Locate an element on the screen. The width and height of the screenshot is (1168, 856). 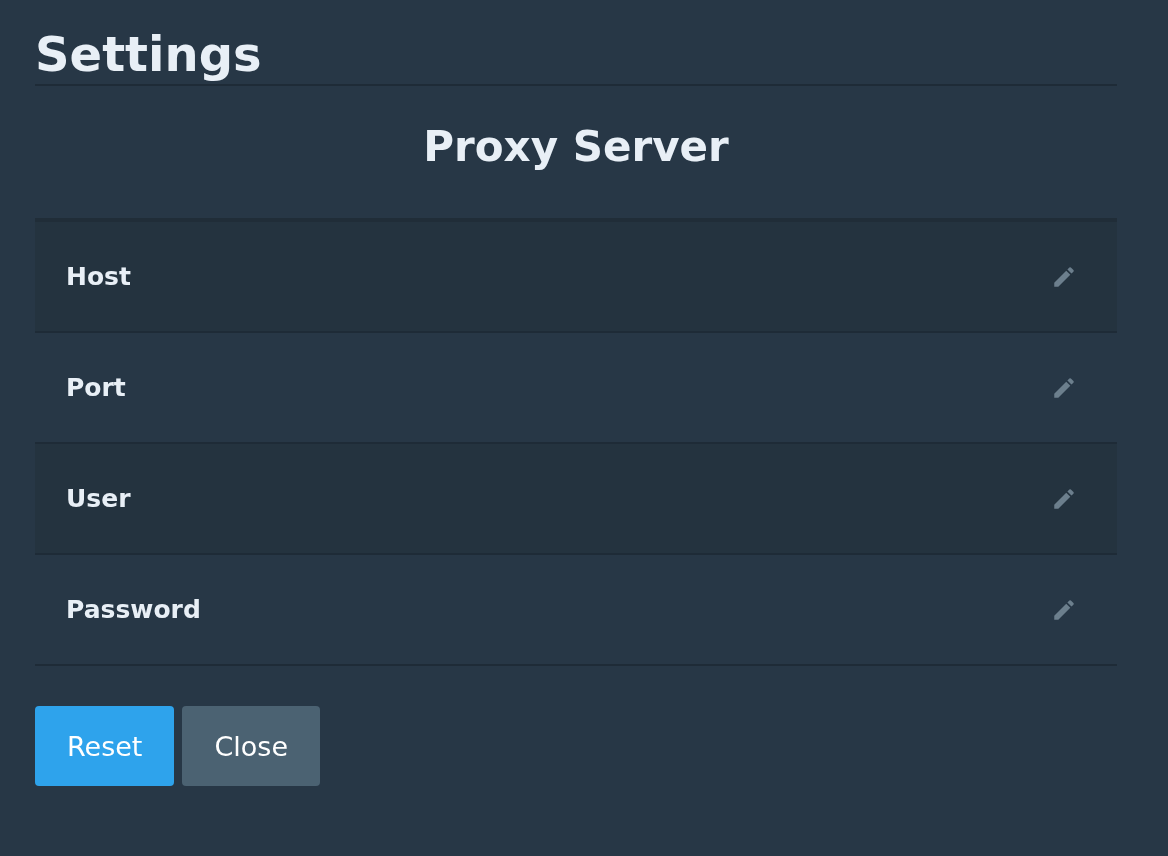
close-button: Close is located at coordinates (251, 746).